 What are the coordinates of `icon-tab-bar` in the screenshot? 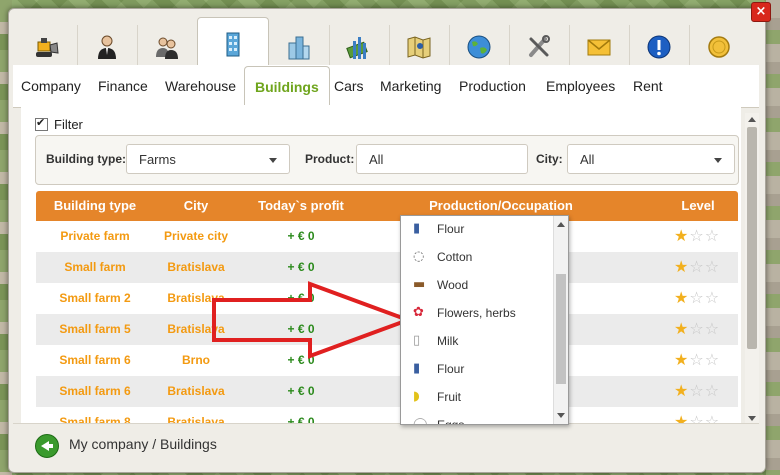 It's located at (386, 43).